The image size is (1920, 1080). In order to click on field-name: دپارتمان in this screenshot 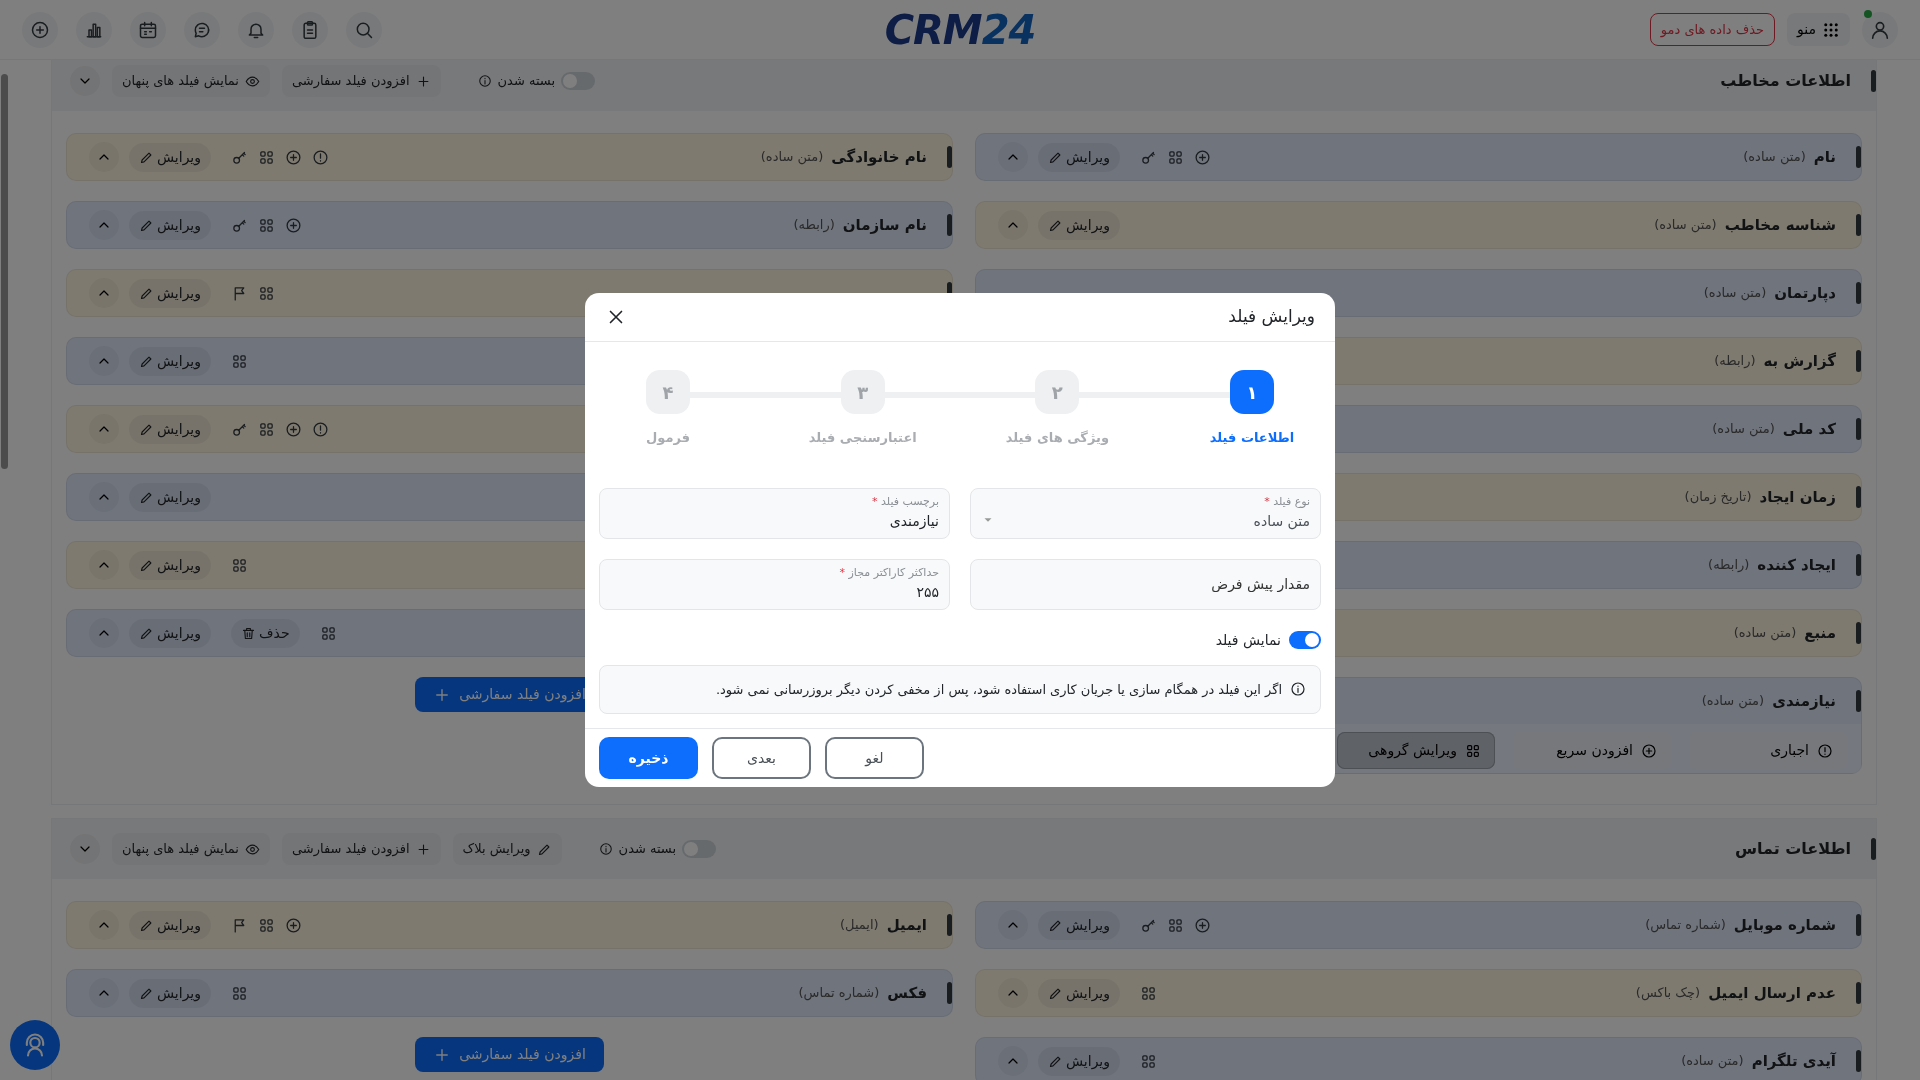, I will do `click(1805, 293)`.